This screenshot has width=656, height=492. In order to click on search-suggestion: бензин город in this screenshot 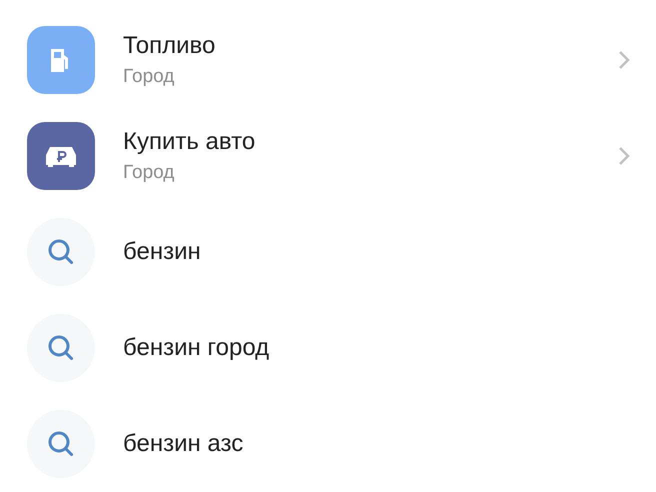, I will do `click(196, 348)`.